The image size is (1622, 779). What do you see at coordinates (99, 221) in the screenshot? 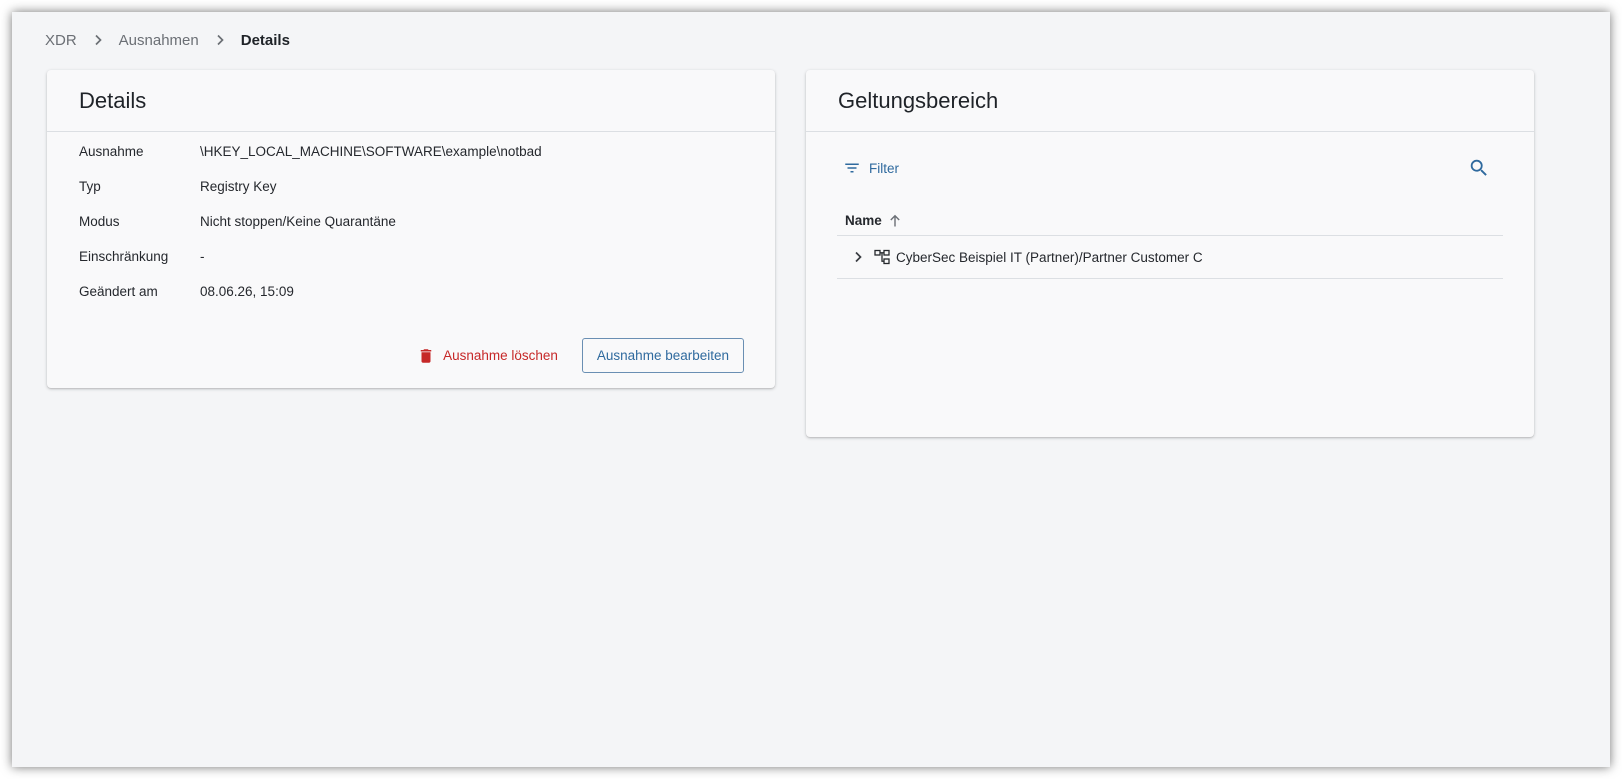
I see `detail-label: Modus` at bounding box center [99, 221].